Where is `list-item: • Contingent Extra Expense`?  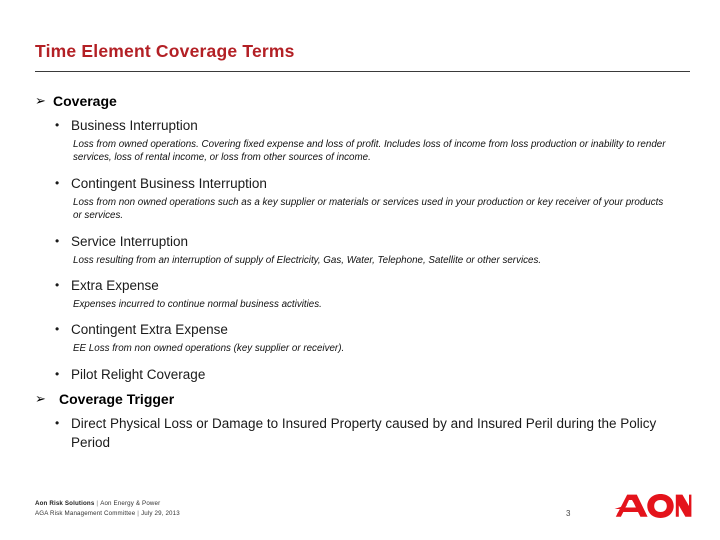
list-item: • Contingent Extra Expense is located at coordinates (360, 329).